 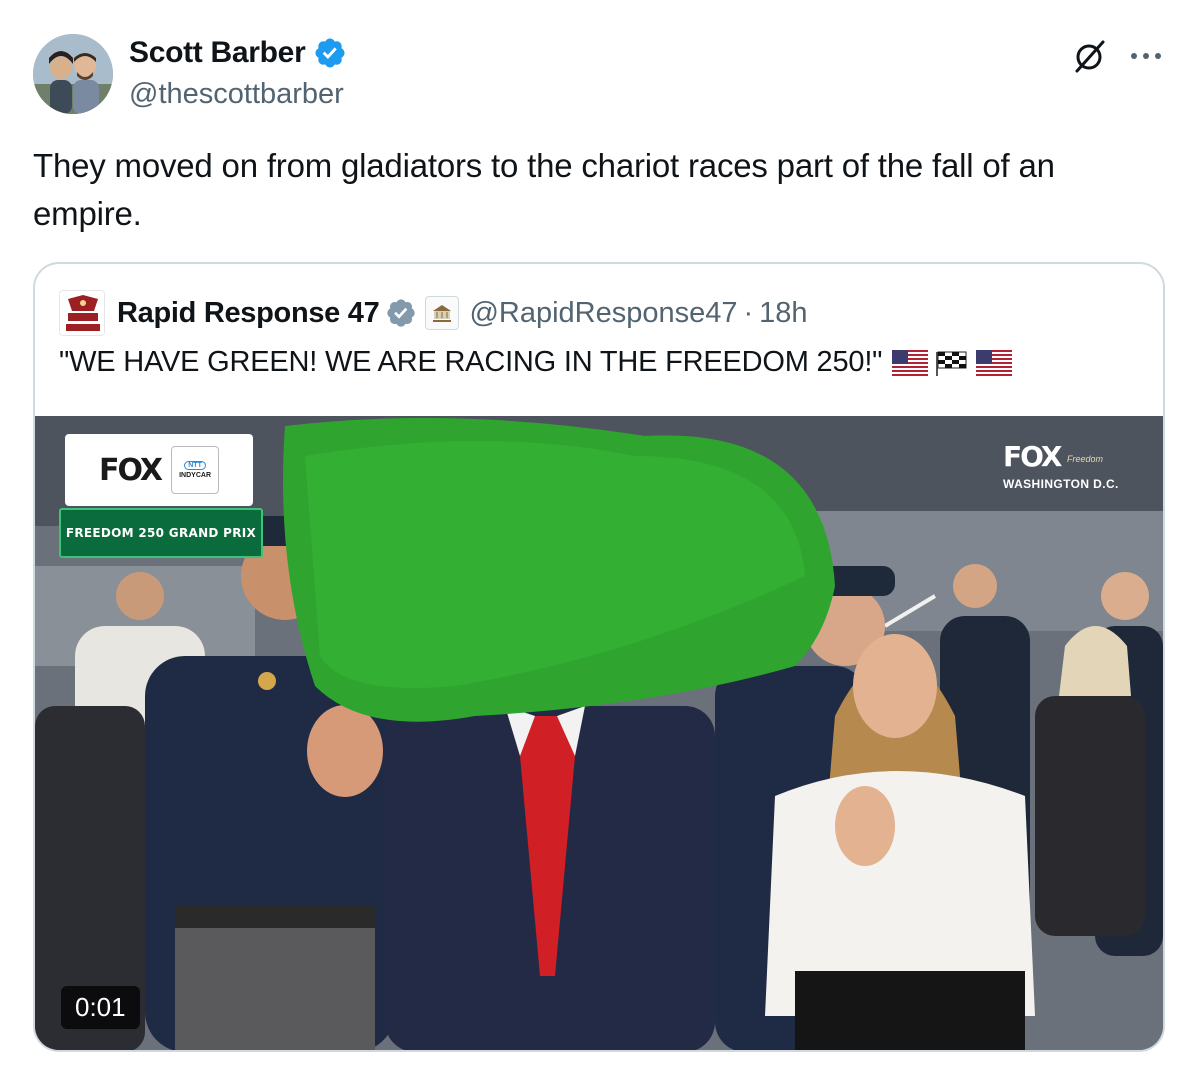 I want to click on quote-header: Rapid Response 47 @RapidResponse47 · 18h, so click(x=433, y=313).